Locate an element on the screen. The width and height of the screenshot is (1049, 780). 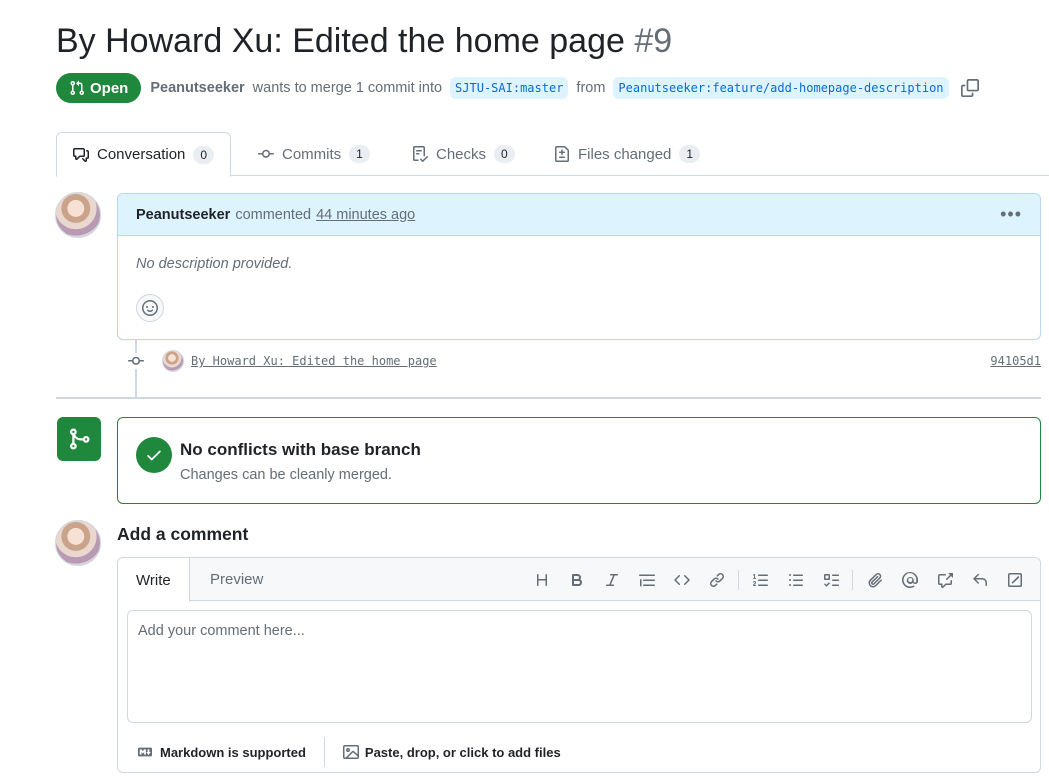
status-label: Open is located at coordinates (109, 88).